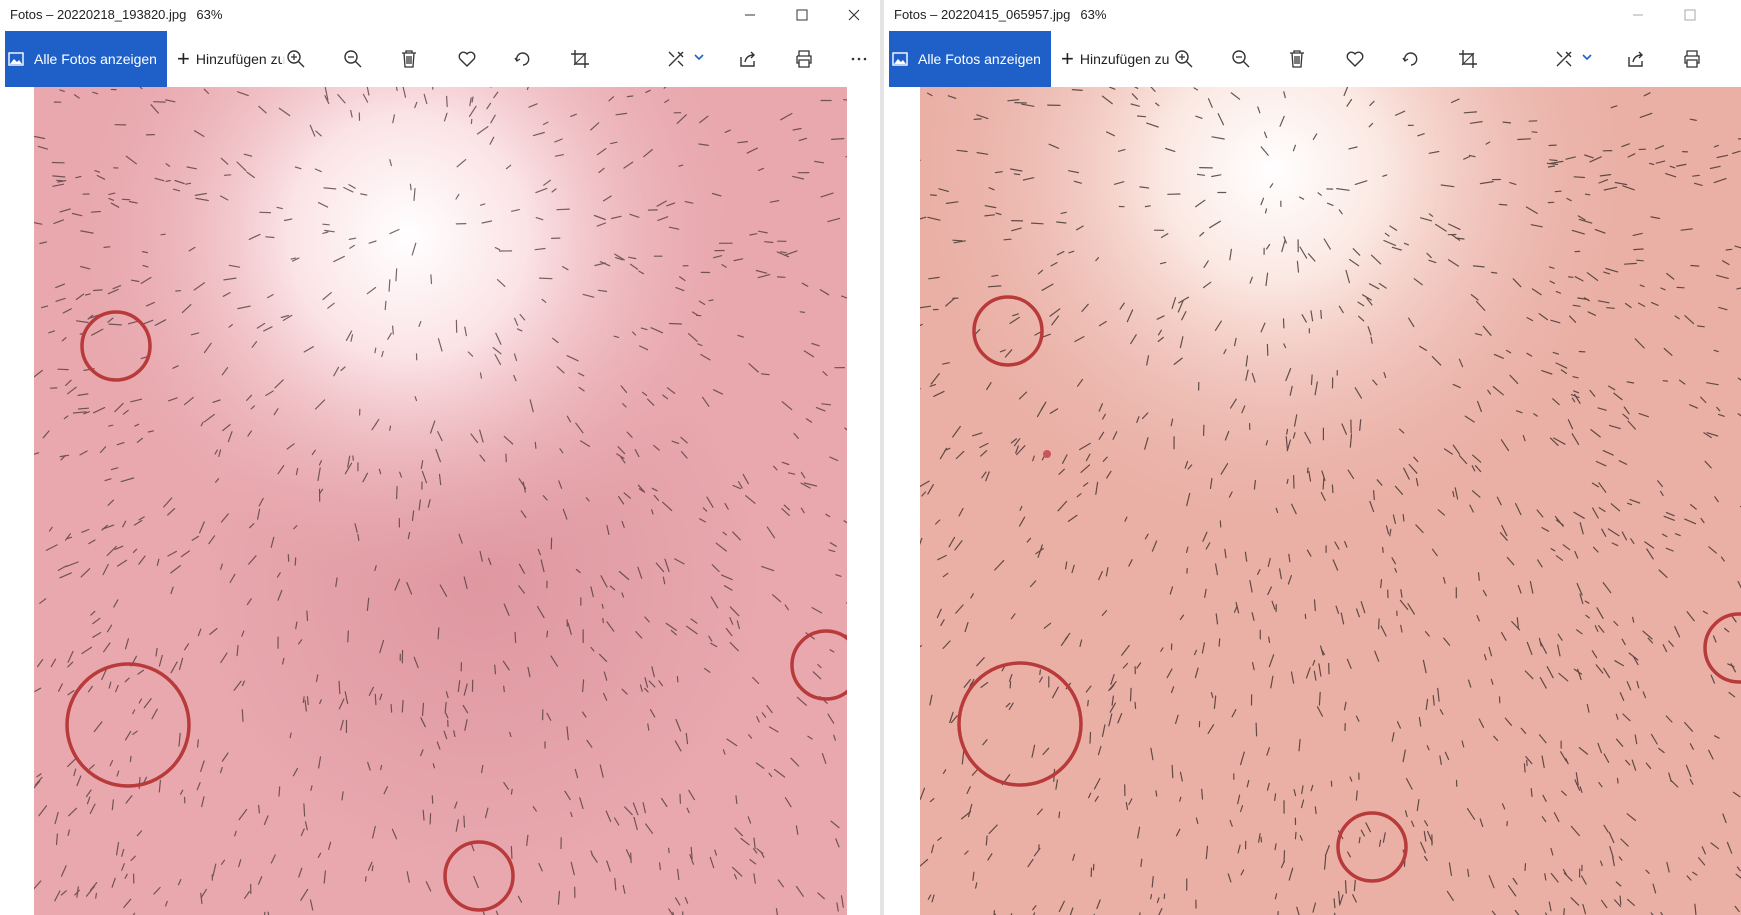 The height and width of the screenshot is (915, 1741). What do you see at coordinates (979, 59) in the screenshot?
I see `show-all-photos-label: Alle Fotos anzeigen` at bounding box center [979, 59].